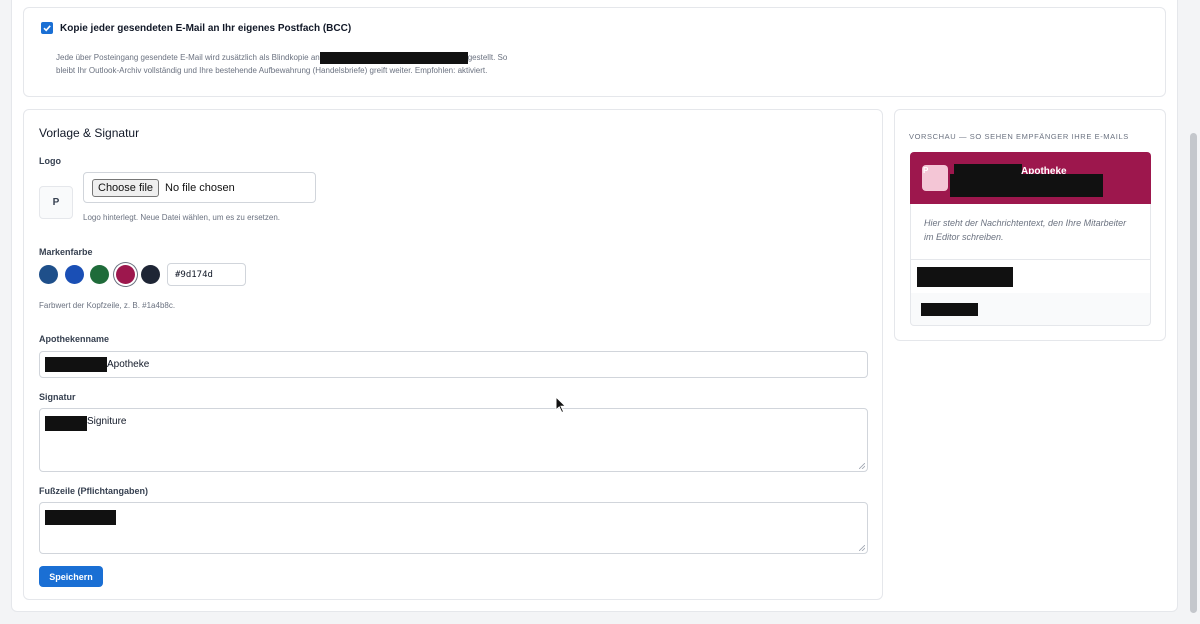 Image resolution: width=1200 pixels, height=624 pixels. What do you see at coordinates (89, 133) in the screenshot?
I see `section-title: Vorlage & Signatur` at bounding box center [89, 133].